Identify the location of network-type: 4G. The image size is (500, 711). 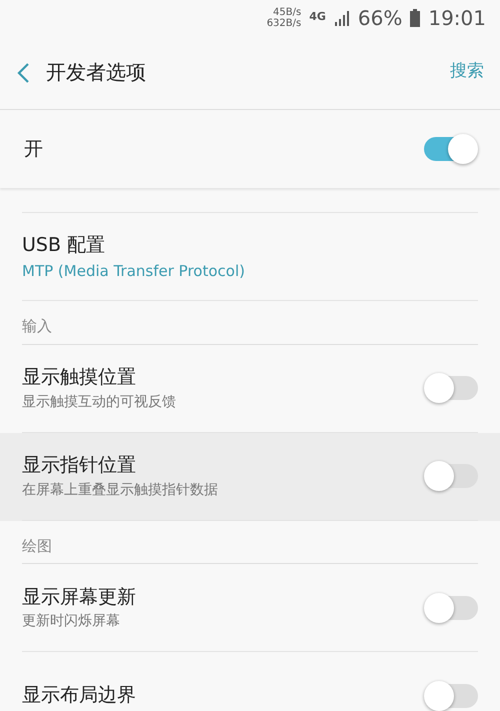
(317, 17).